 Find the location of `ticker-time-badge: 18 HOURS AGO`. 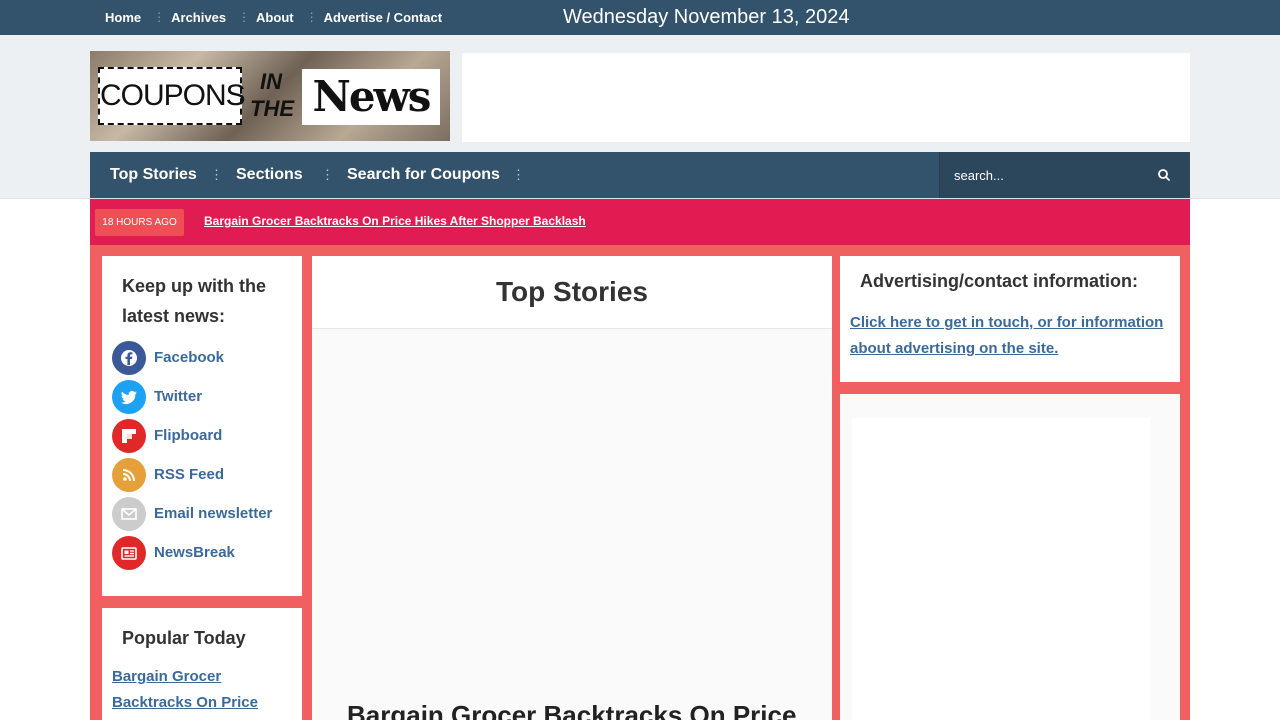

ticker-time-badge: 18 HOURS AGO is located at coordinates (139, 222).